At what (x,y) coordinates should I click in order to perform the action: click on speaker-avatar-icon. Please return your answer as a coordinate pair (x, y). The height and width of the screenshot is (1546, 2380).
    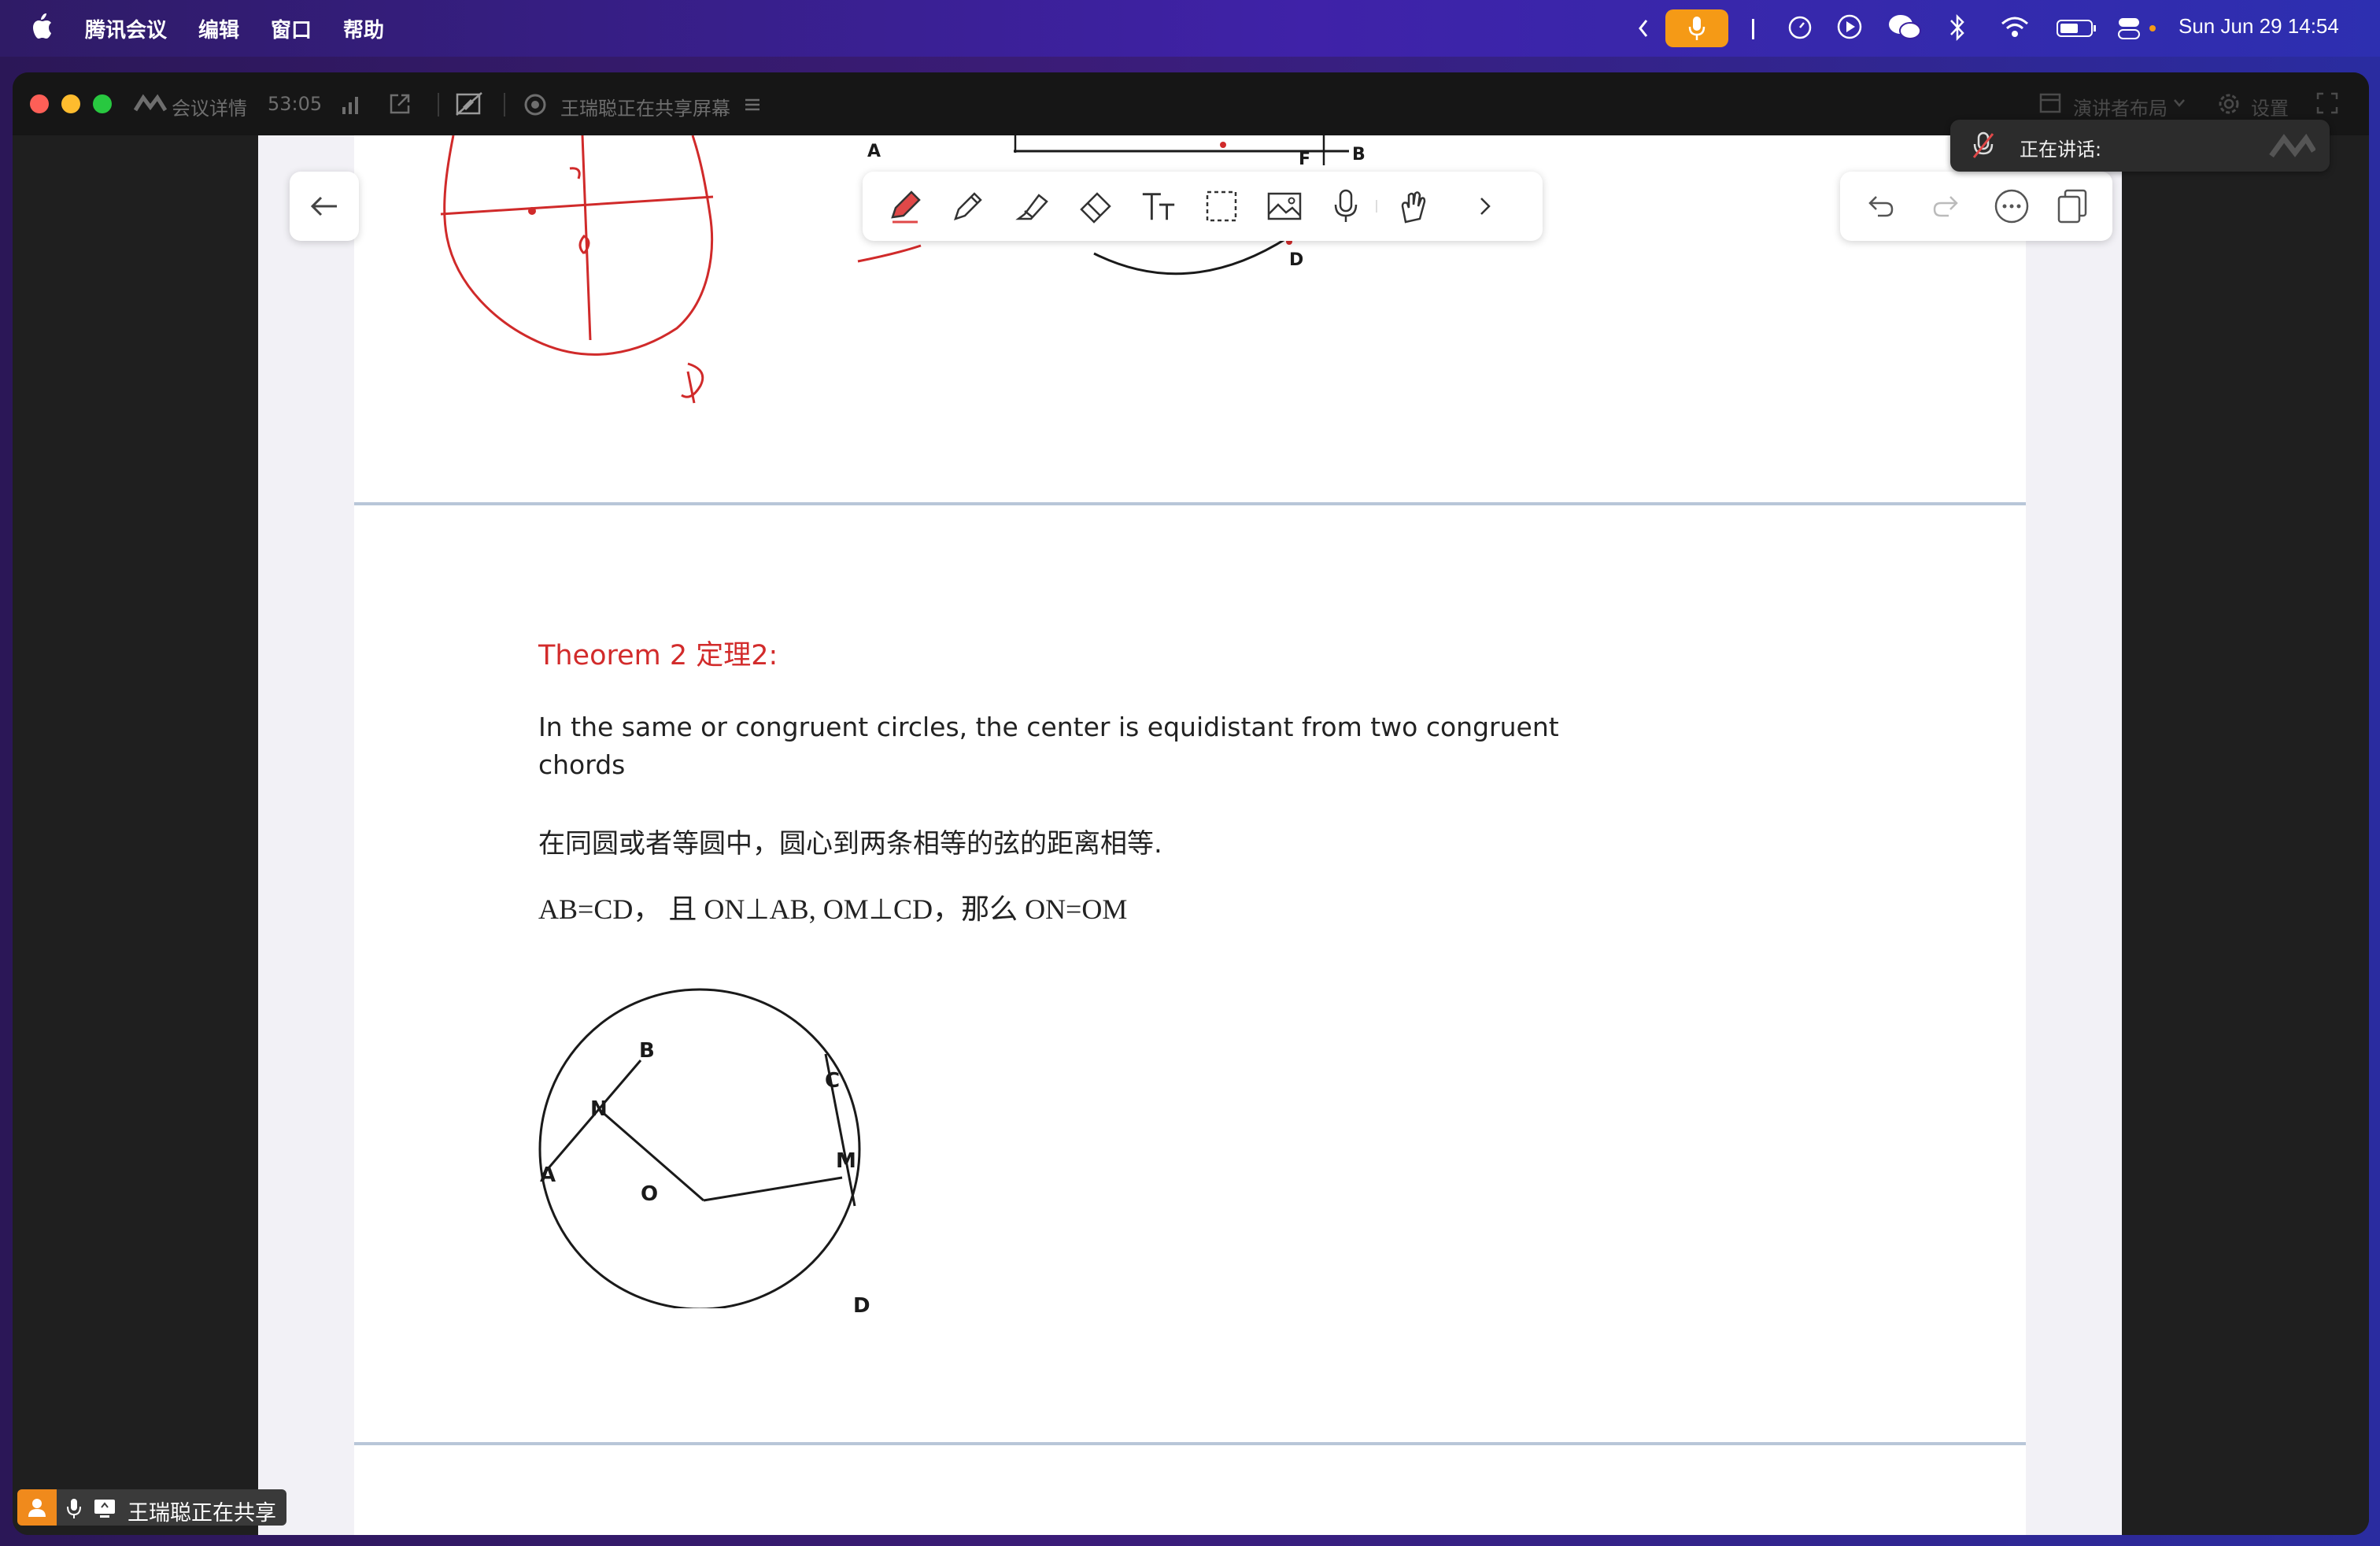
    Looking at the image, I should click on (2291, 146).